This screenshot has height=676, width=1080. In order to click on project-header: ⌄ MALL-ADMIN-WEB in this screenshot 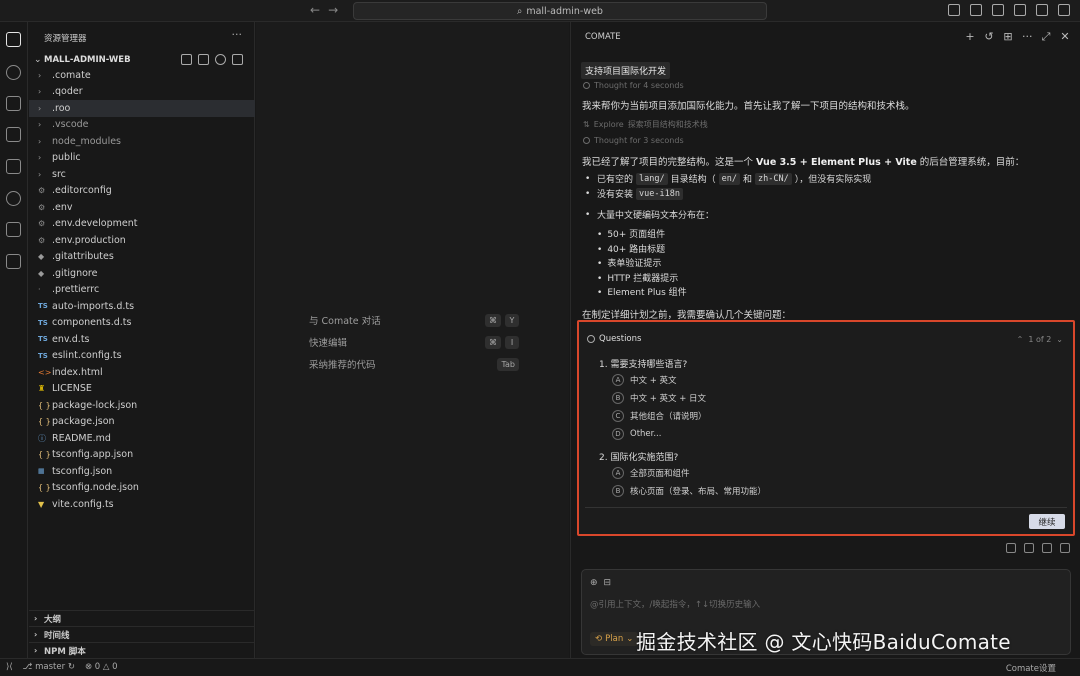, I will do `click(142, 60)`.